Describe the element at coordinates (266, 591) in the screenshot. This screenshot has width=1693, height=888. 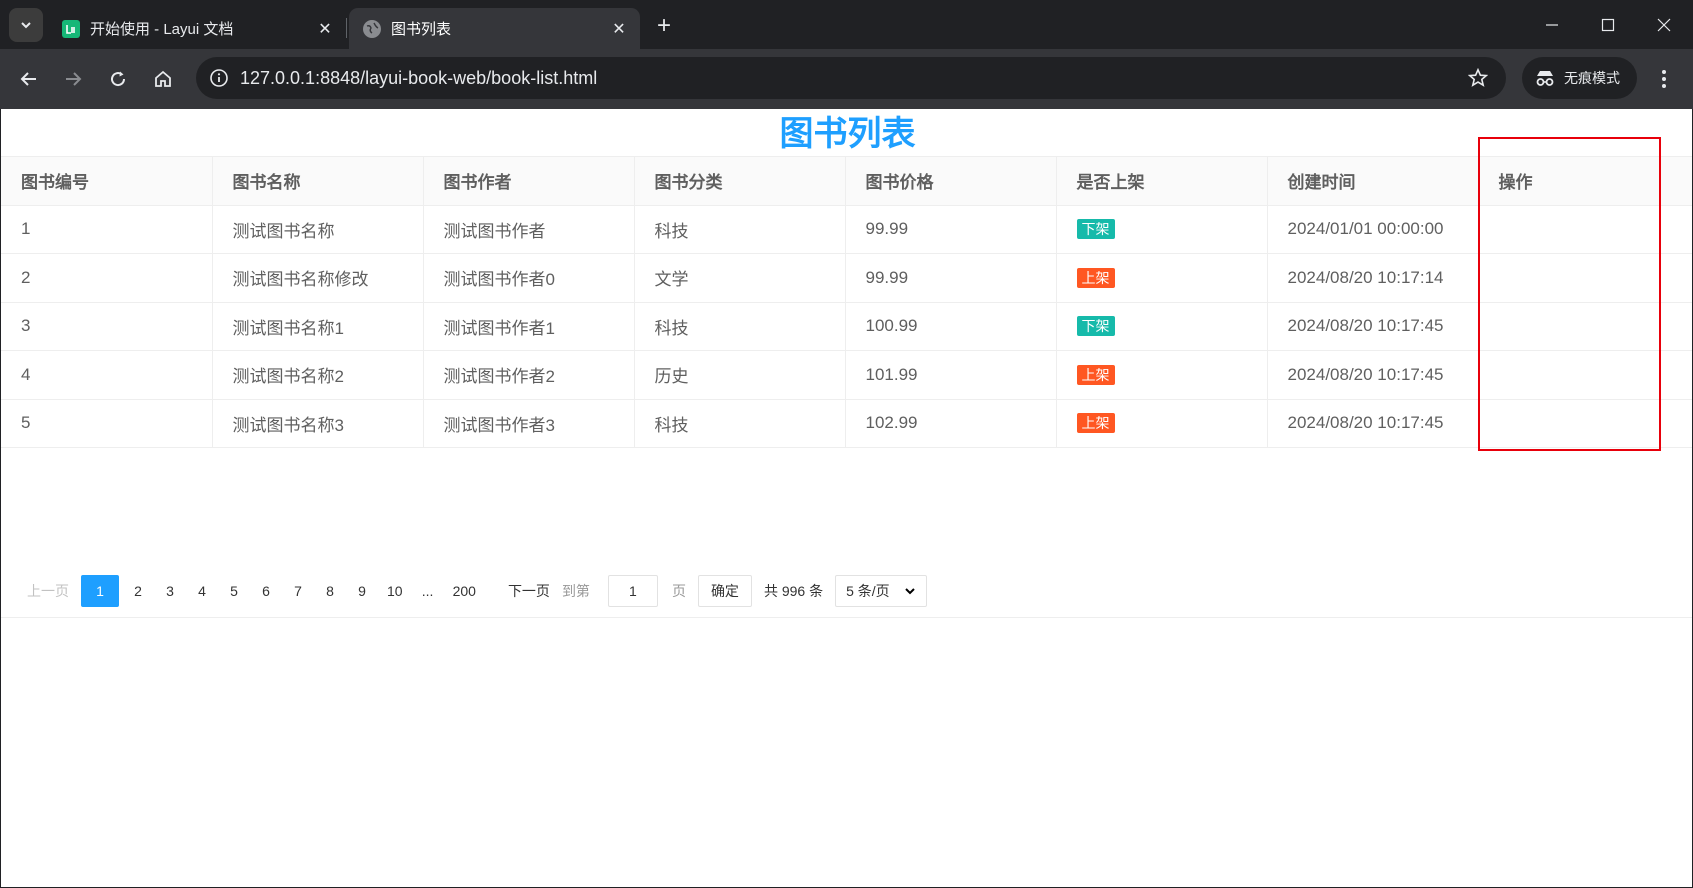
I see `page-button: 6` at that location.